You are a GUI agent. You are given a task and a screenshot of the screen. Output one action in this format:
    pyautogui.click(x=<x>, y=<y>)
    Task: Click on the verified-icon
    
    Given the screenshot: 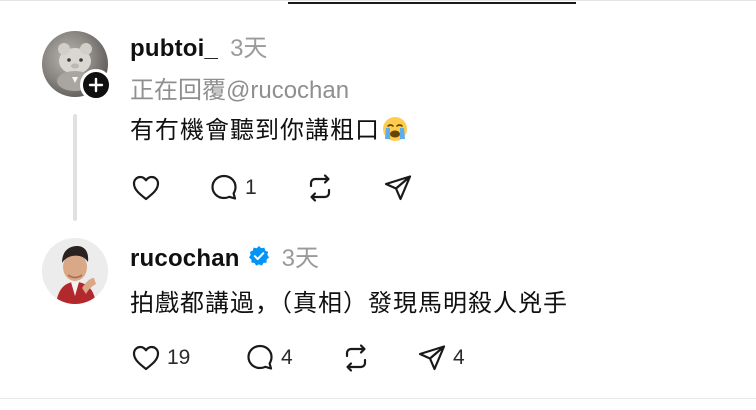 What is the action you would take?
    pyautogui.click(x=258, y=255)
    